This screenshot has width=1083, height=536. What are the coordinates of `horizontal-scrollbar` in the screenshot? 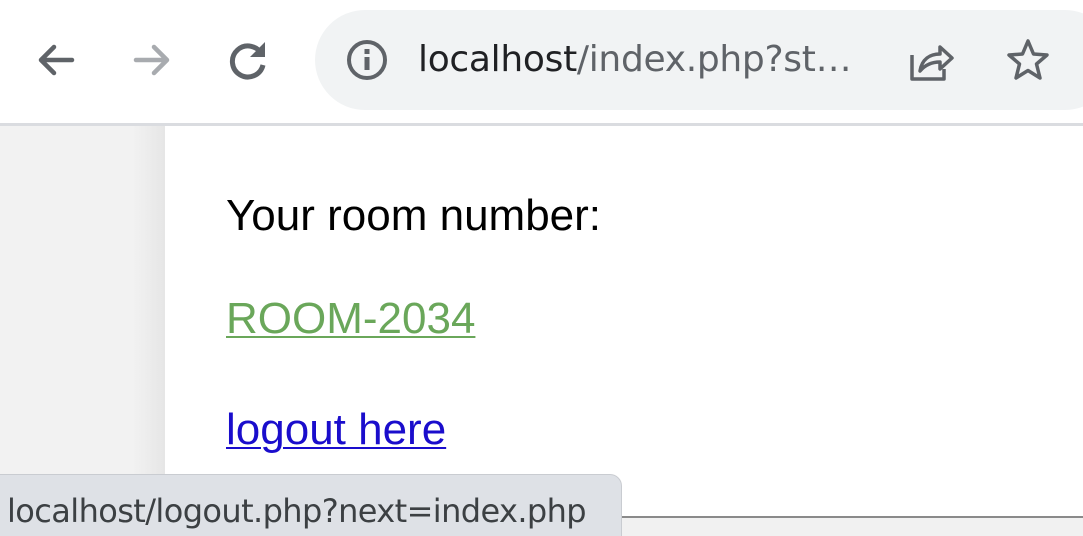 It's located at (852, 526).